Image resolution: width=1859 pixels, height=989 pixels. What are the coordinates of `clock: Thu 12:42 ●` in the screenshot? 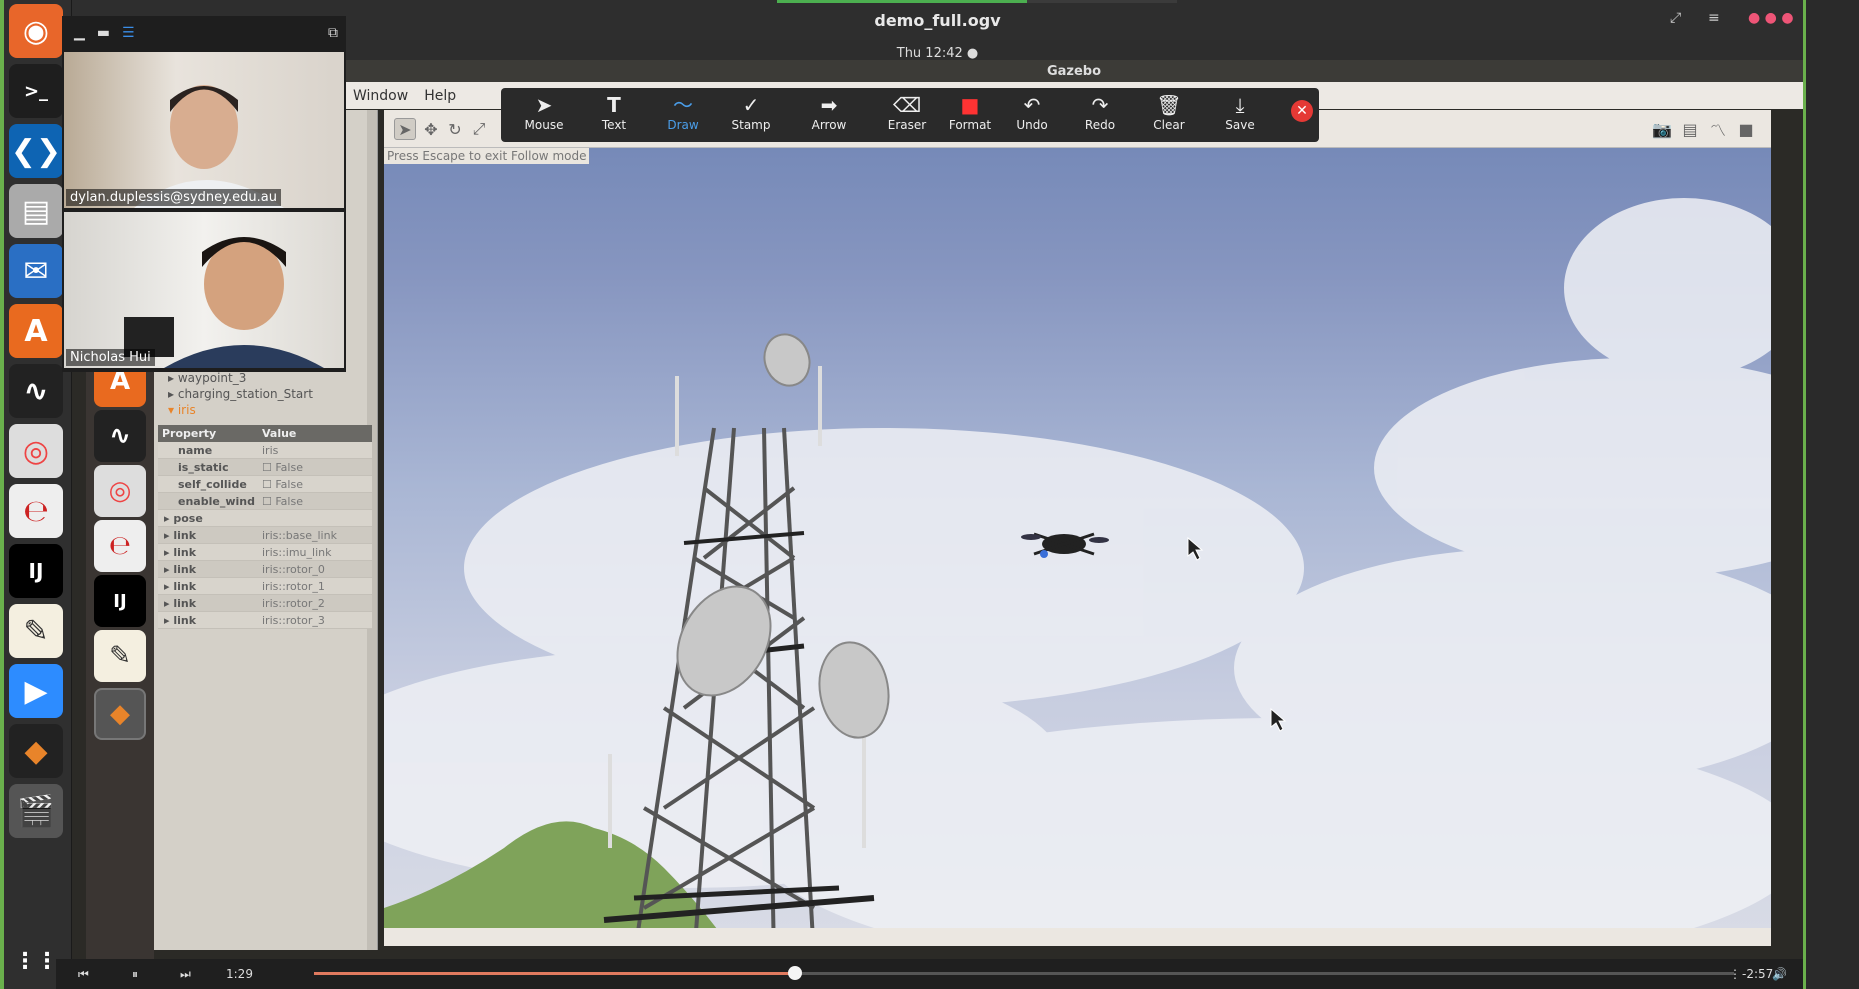 It's located at (937, 53).